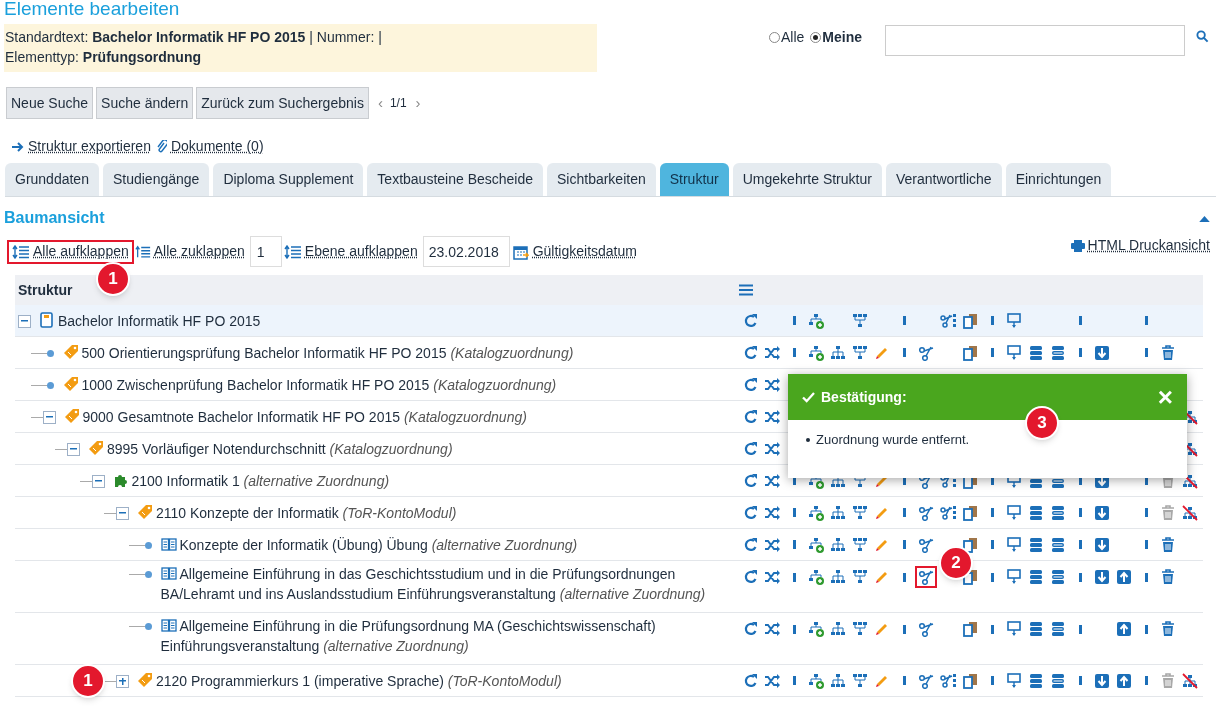 This screenshot has height=710, width=1220. Describe the element at coordinates (793, 37) in the screenshot. I see `radio-label: Alle` at that location.